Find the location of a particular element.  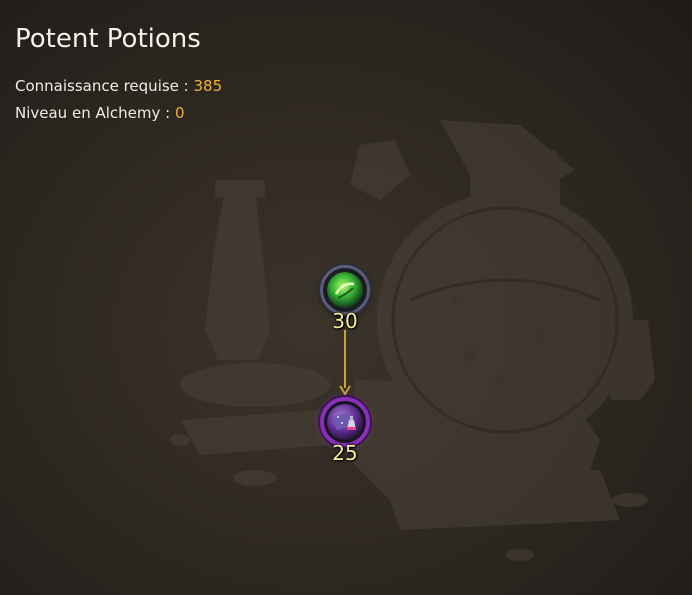

skill-node-purple-potion is located at coordinates (345, 422).